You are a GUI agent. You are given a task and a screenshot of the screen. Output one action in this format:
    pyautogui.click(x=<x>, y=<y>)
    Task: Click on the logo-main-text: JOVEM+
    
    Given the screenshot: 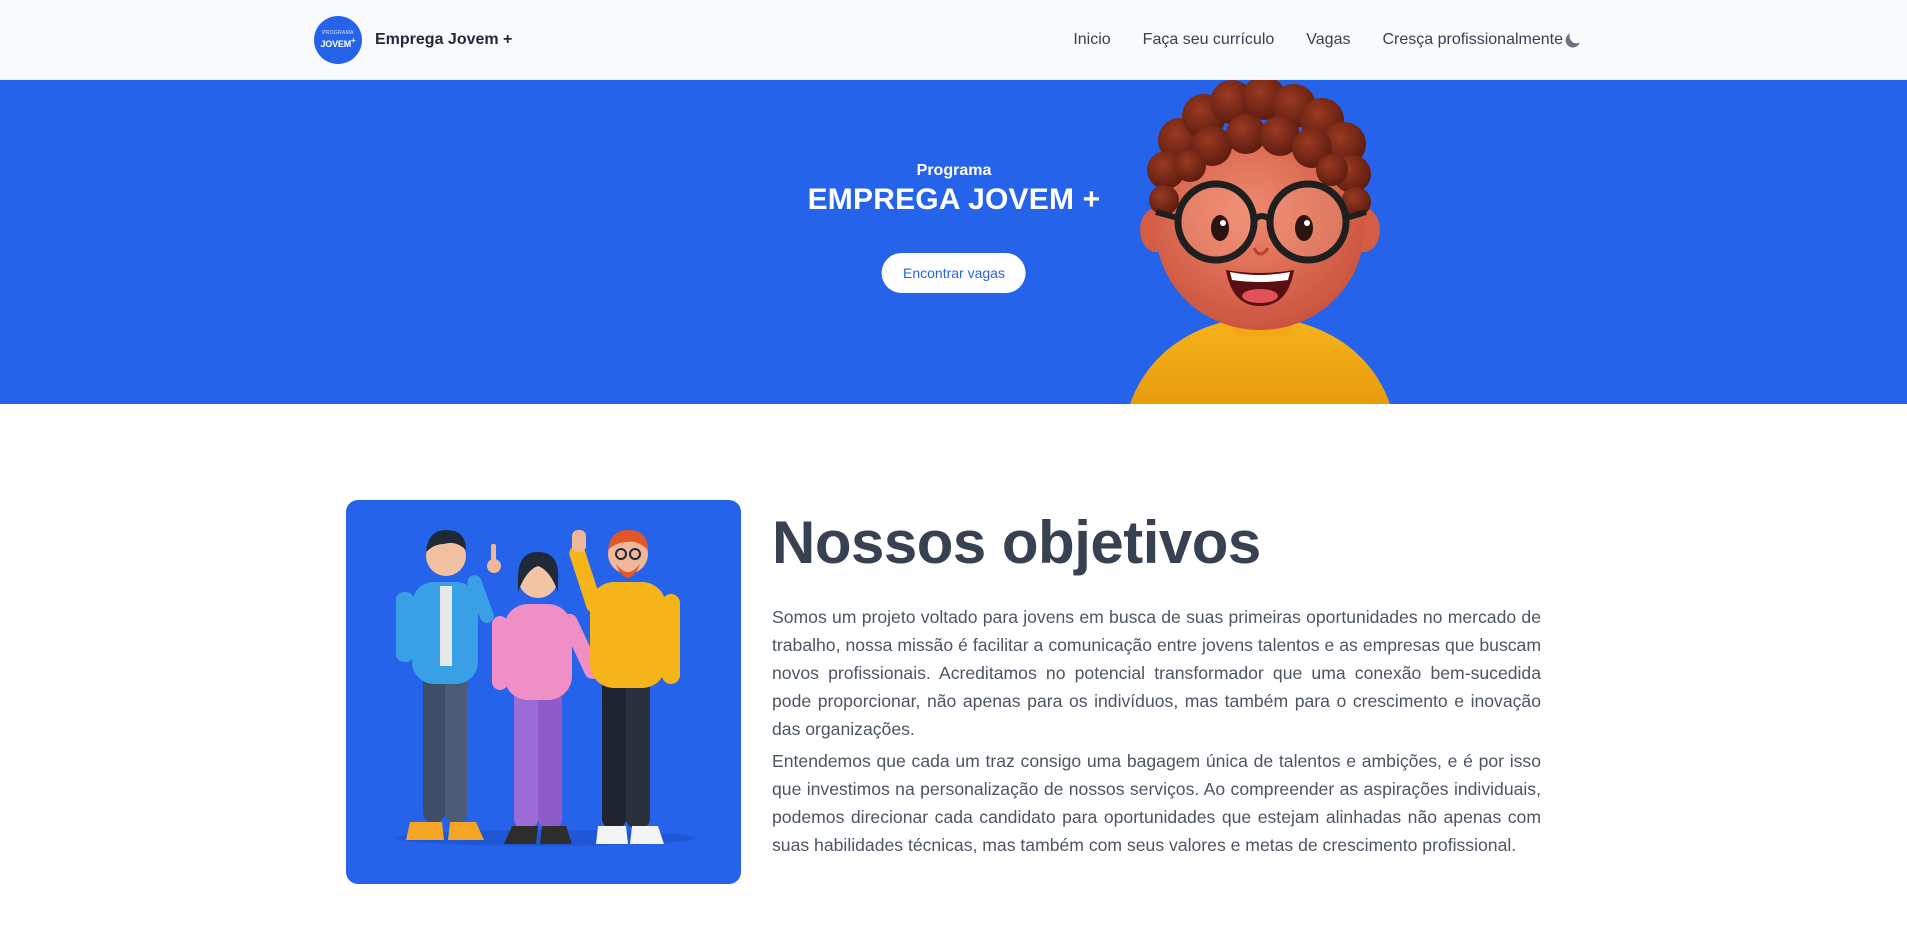 What is the action you would take?
    pyautogui.click(x=338, y=42)
    